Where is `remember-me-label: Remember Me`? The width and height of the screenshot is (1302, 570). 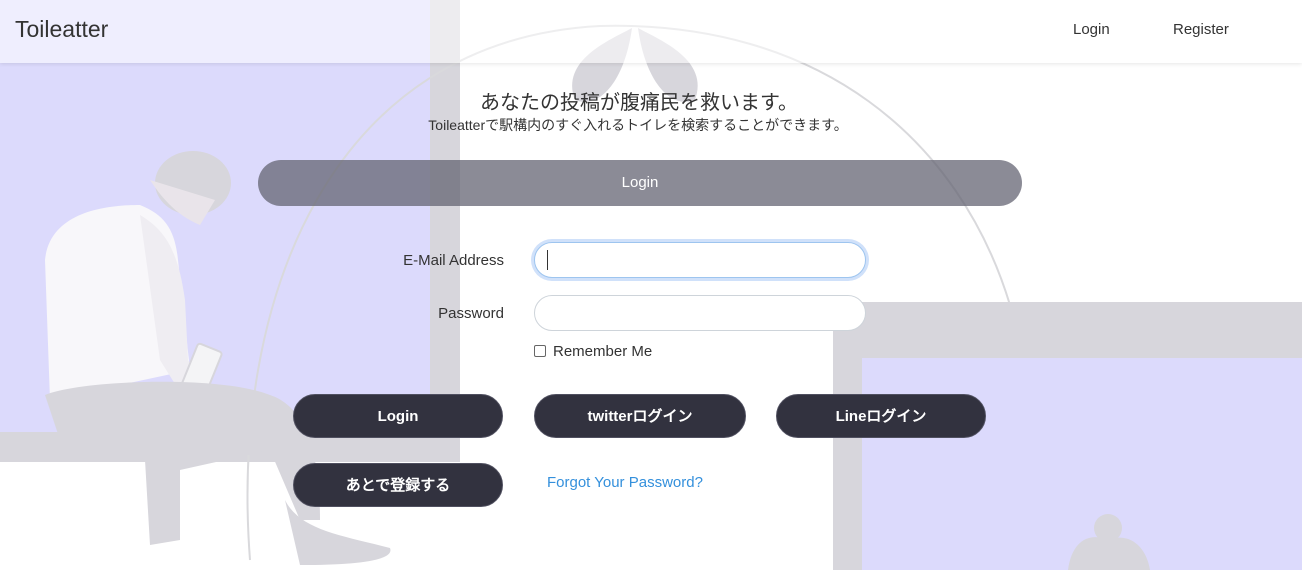 remember-me-label: Remember Me is located at coordinates (603, 351).